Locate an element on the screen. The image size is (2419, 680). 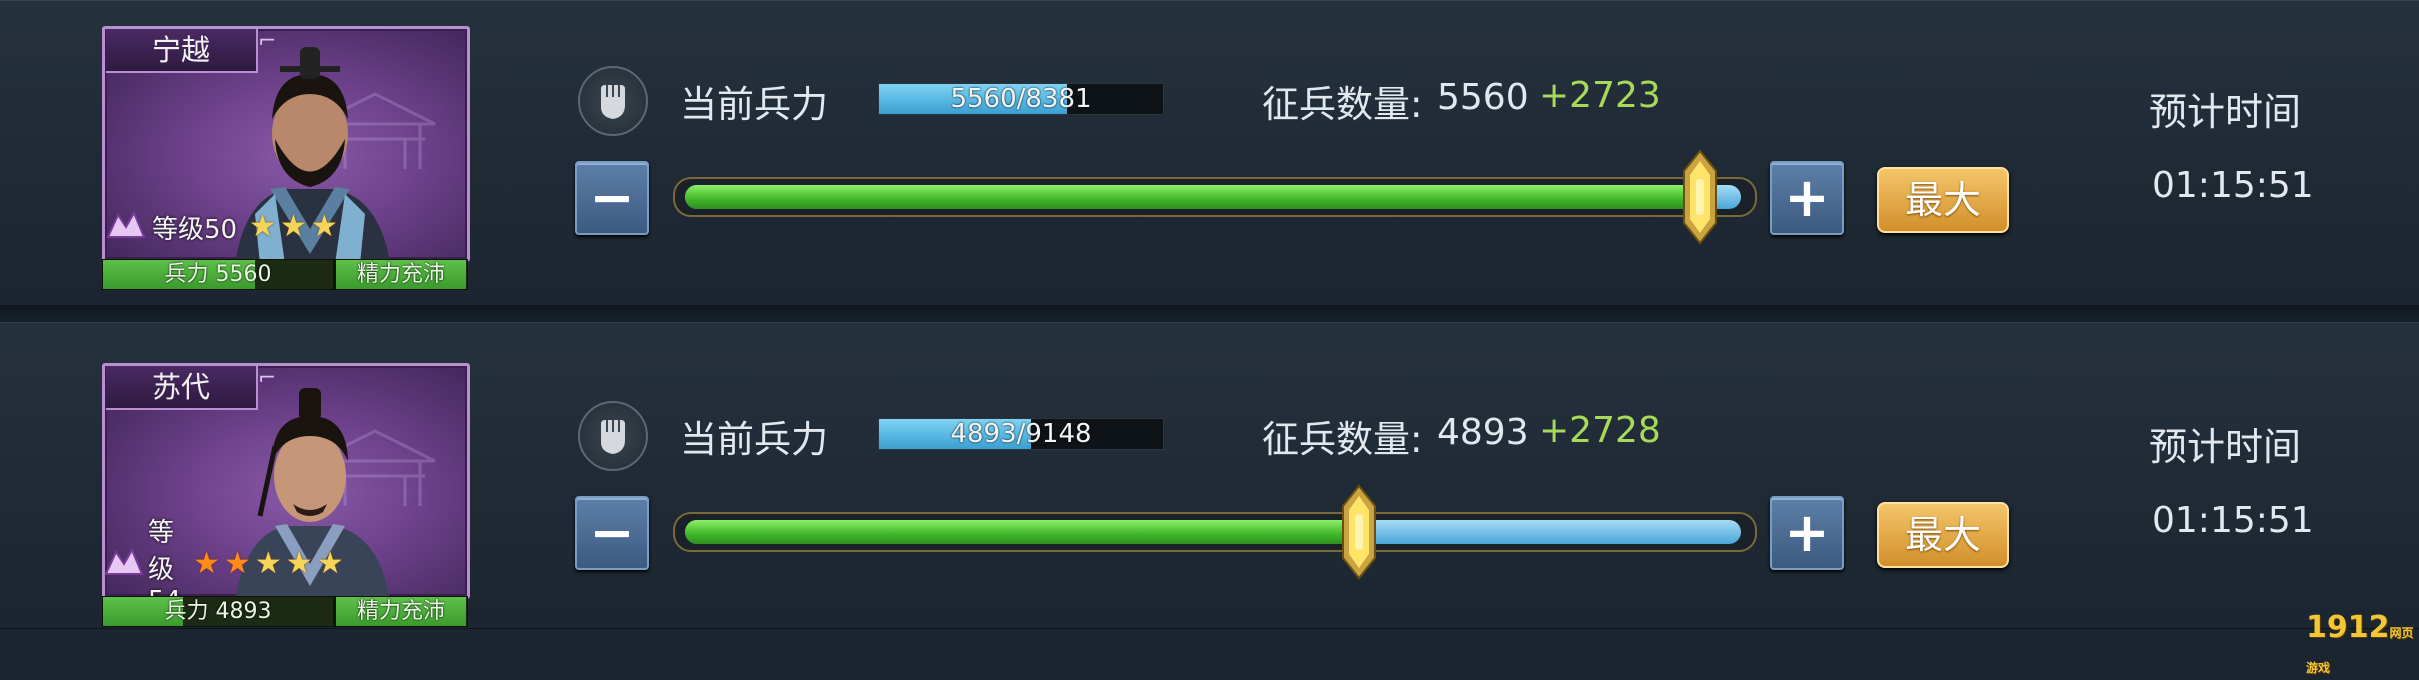
current-troops-value: 5560/8381 is located at coordinates (1021, 99).